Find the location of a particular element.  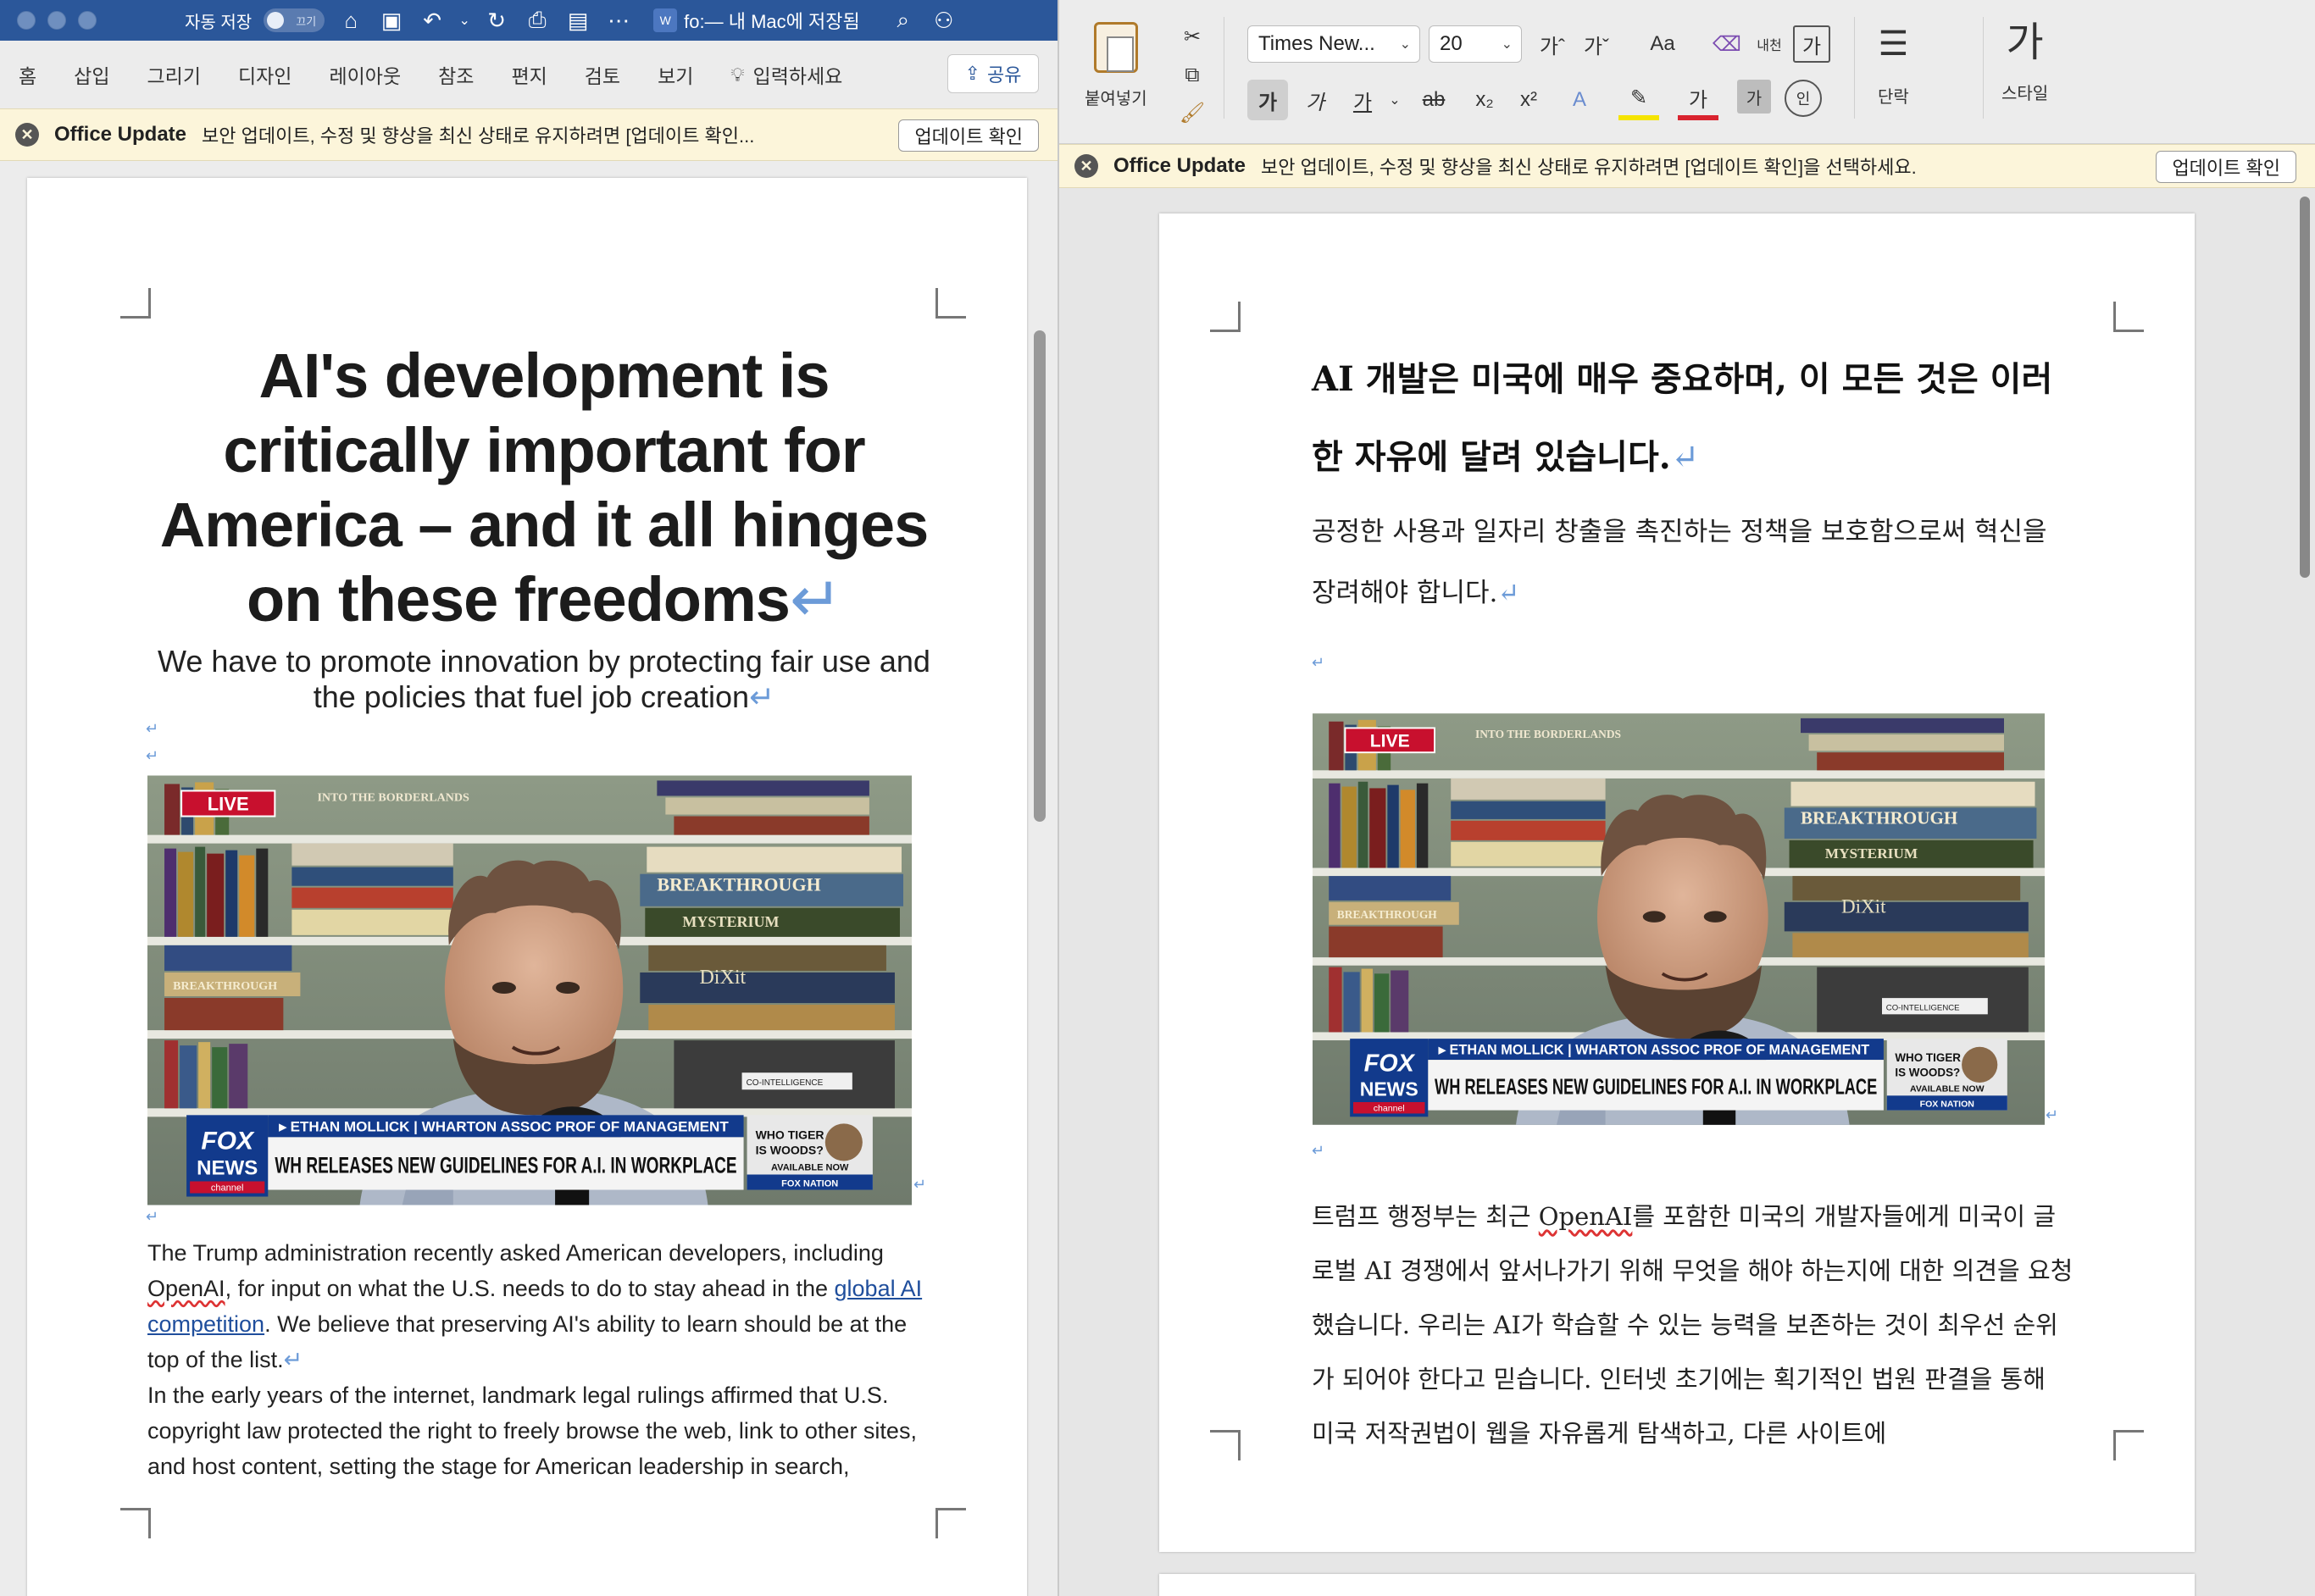

share-icon: ⇪ is located at coordinates (972, 73).